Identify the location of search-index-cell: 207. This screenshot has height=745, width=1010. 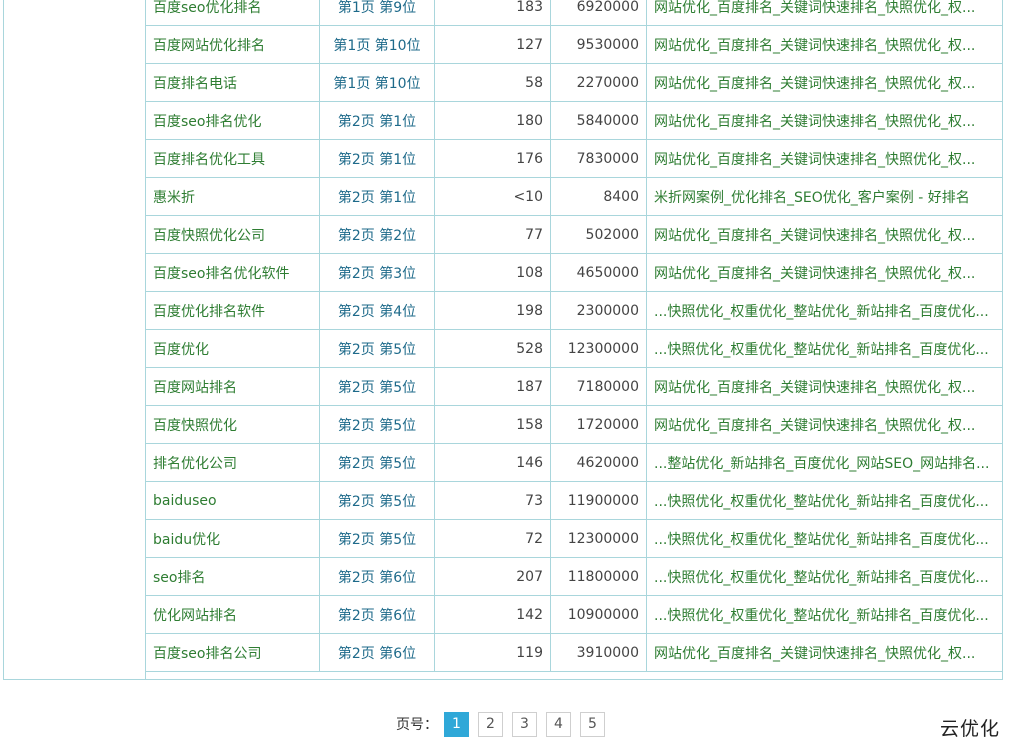
(492, 576).